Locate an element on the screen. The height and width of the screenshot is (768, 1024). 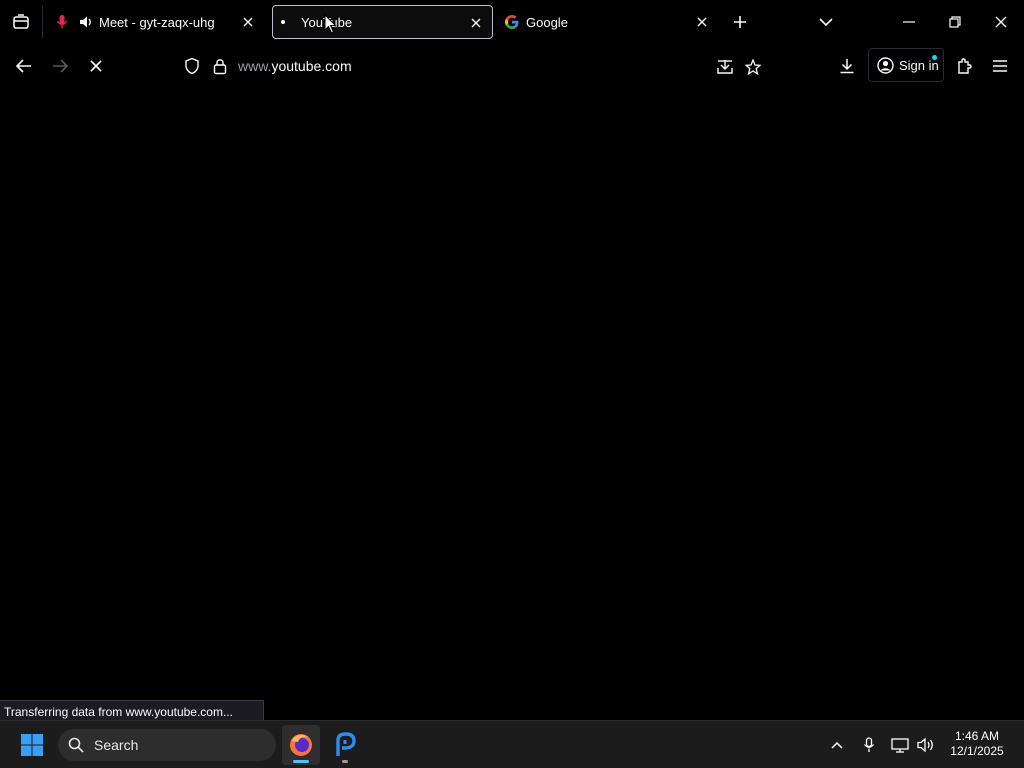
plus-icon is located at coordinates (740, 22).